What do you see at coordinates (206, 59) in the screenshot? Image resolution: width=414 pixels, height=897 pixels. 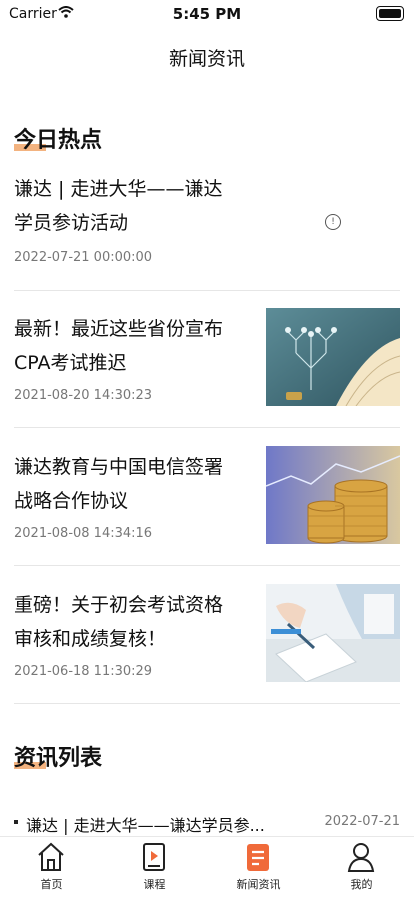 I see `page-title: 新闻资讯` at bounding box center [206, 59].